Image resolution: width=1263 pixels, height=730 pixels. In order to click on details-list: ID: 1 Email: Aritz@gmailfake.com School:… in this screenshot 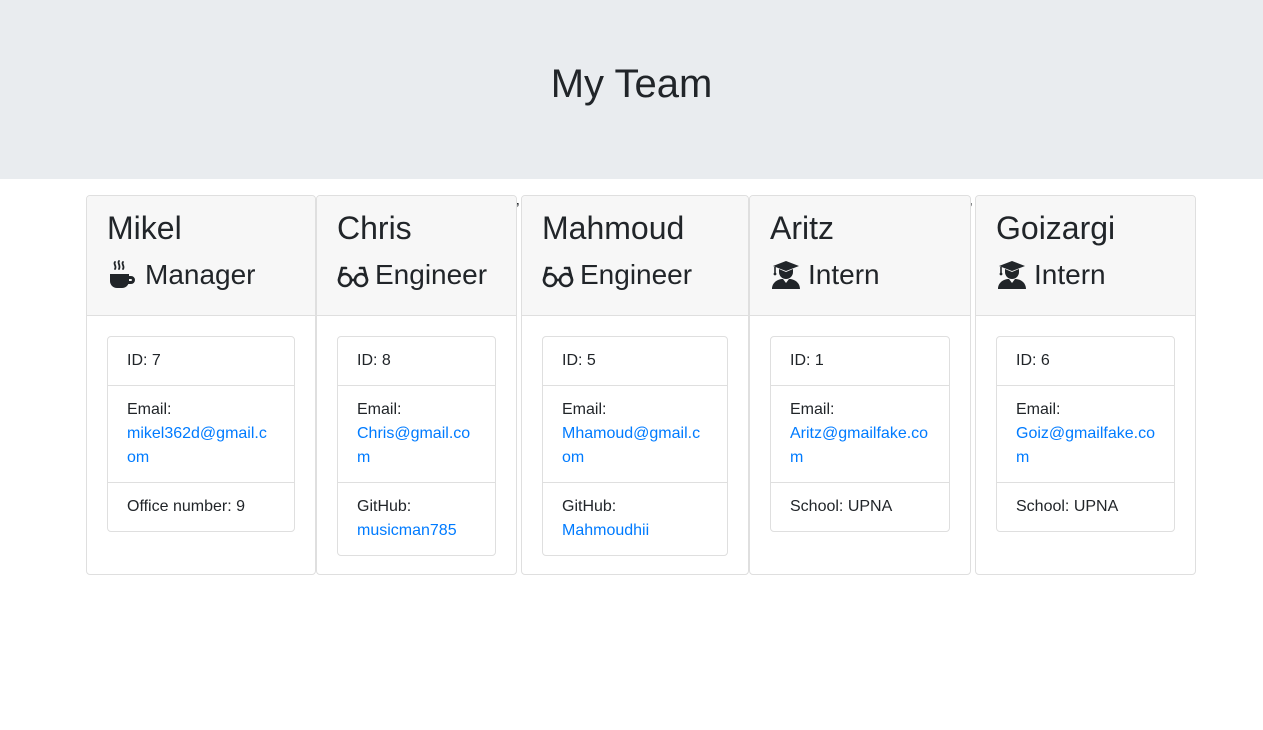, I will do `click(860, 434)`.